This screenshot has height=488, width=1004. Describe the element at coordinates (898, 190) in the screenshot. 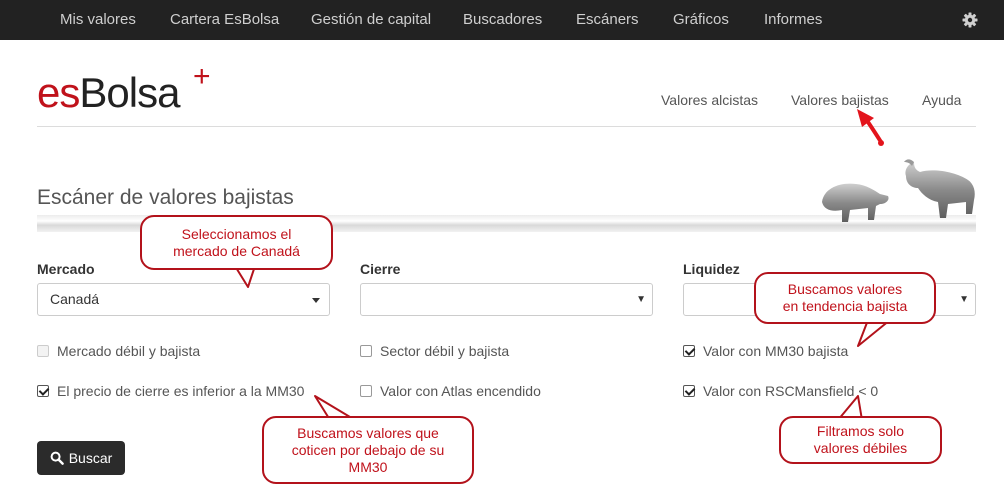

I see `bull-bear-illustration` at that location.